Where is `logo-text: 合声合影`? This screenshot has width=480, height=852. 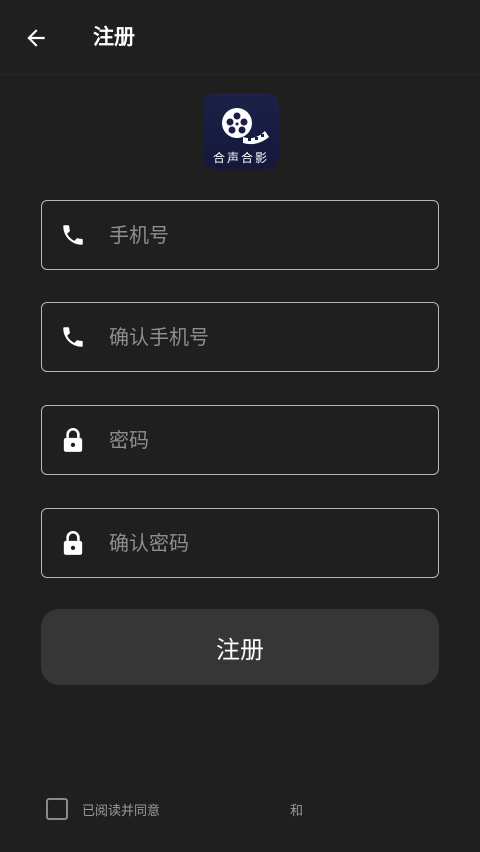
logo-text: 合声合影 is located at coordinates (240, 158).